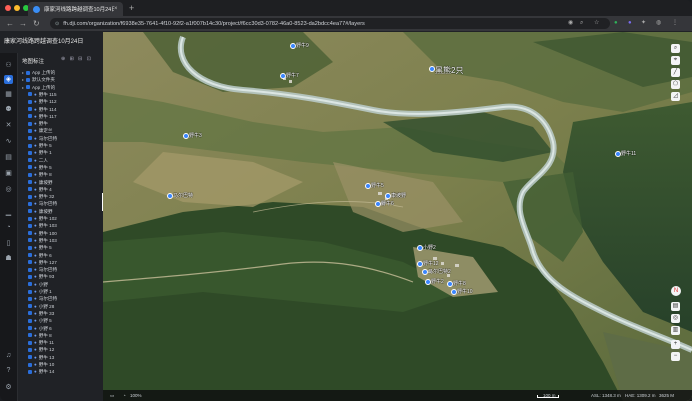 The width and height of the screenshot is (692, 401). What do you see at coordinates (41, 196) in the screenshot?
I see `layer-item: ● 野牛 32` at bounding box center [41, 196].